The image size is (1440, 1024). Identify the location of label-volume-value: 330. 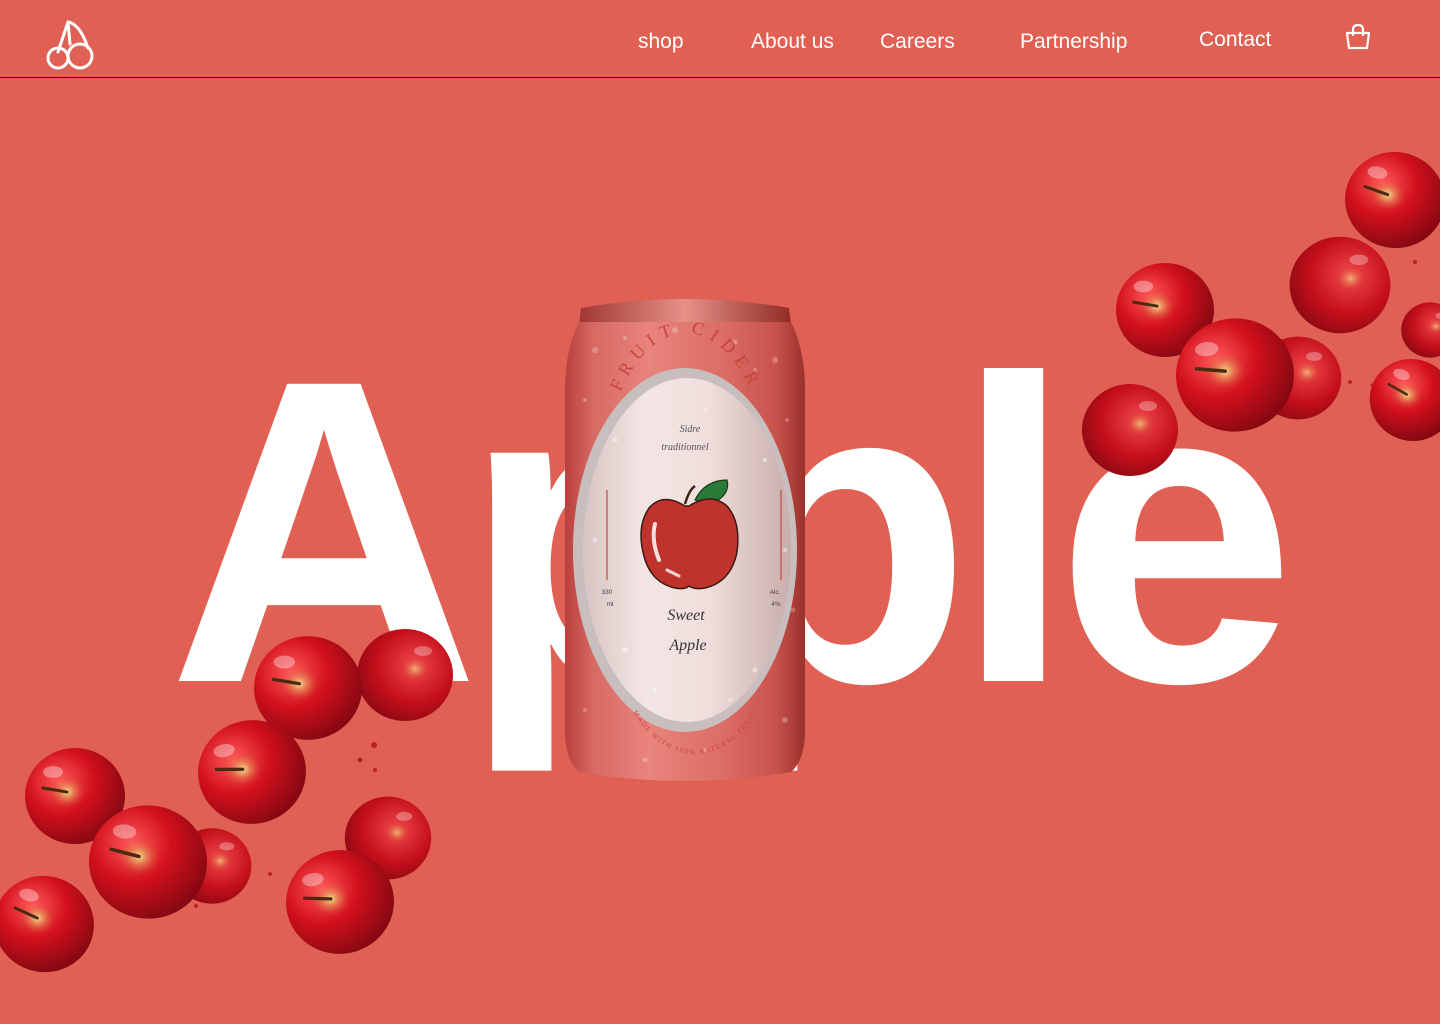
(607, 592).